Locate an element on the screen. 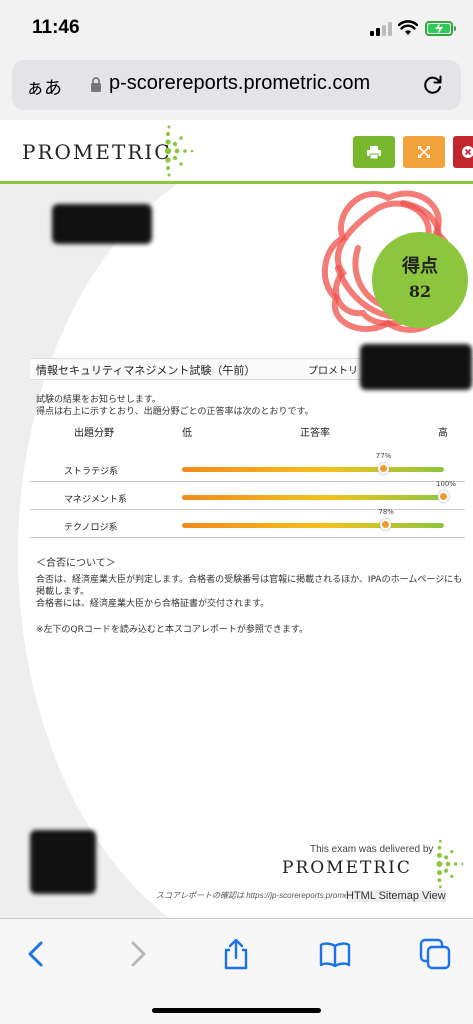  subject-name: テクノロジ系 is located at coordinates (91, 528).